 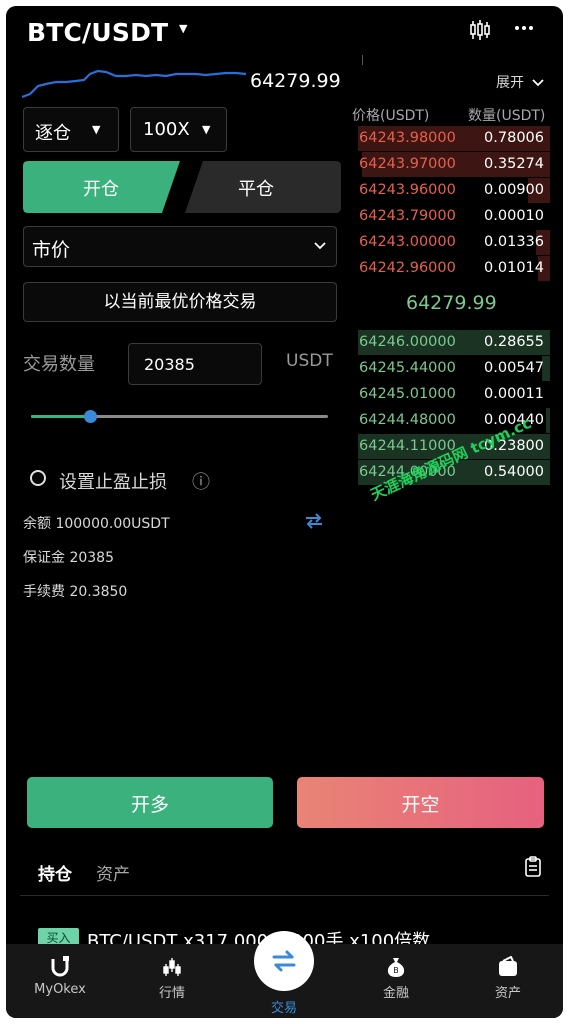 I want to click on tab-positions: 持仓, so click(x=55, y=872).